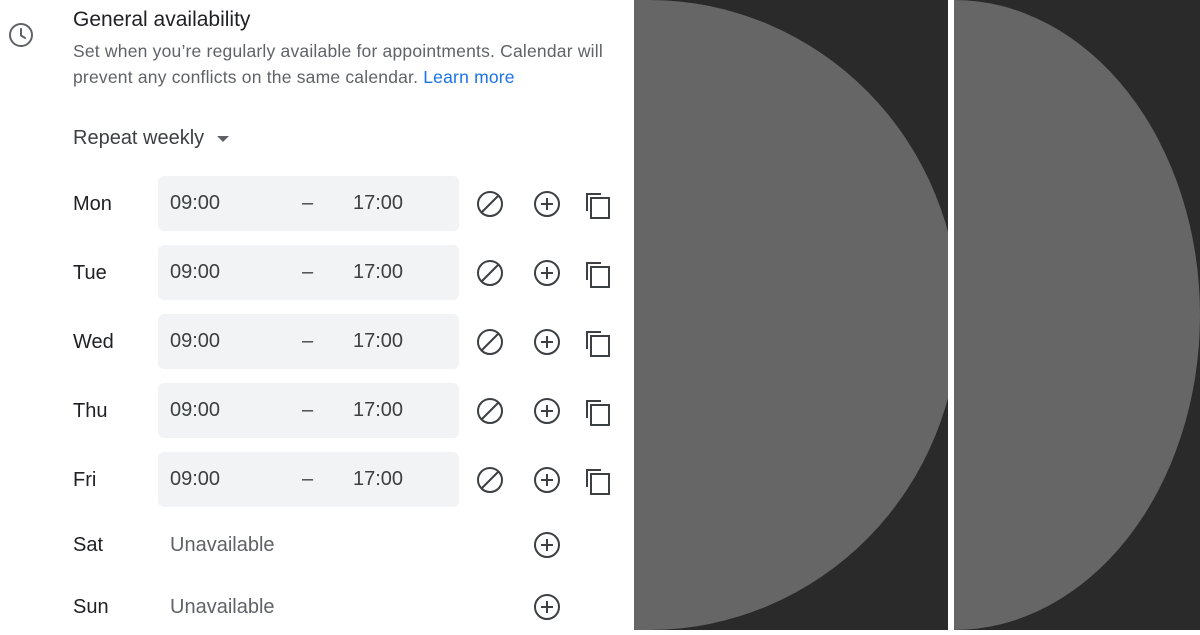 This screenshot has width=1200, height=635. I want to click on clock-icon, so click(21, 35).